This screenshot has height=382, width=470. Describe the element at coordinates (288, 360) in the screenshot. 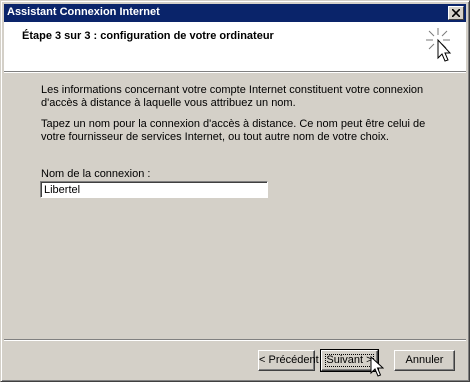

I see `back-button: < Précédent` at that location.